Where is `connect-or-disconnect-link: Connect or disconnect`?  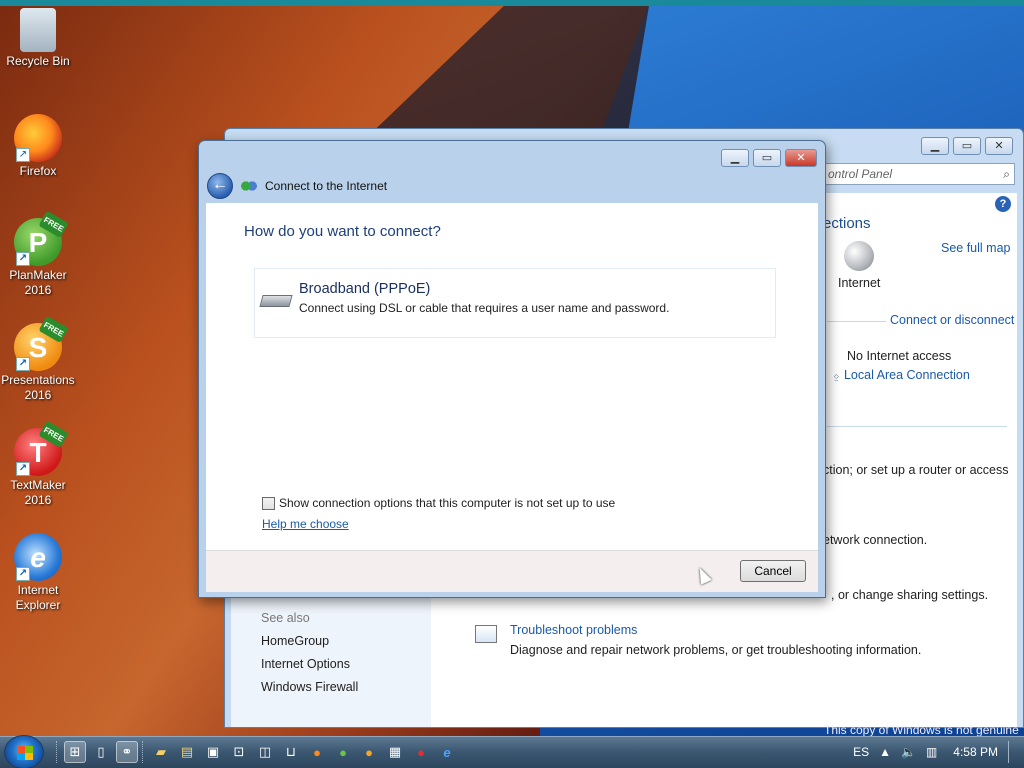
connect-or-disconnect-link: Connect or disconnect is located at coordinates (950, 320).